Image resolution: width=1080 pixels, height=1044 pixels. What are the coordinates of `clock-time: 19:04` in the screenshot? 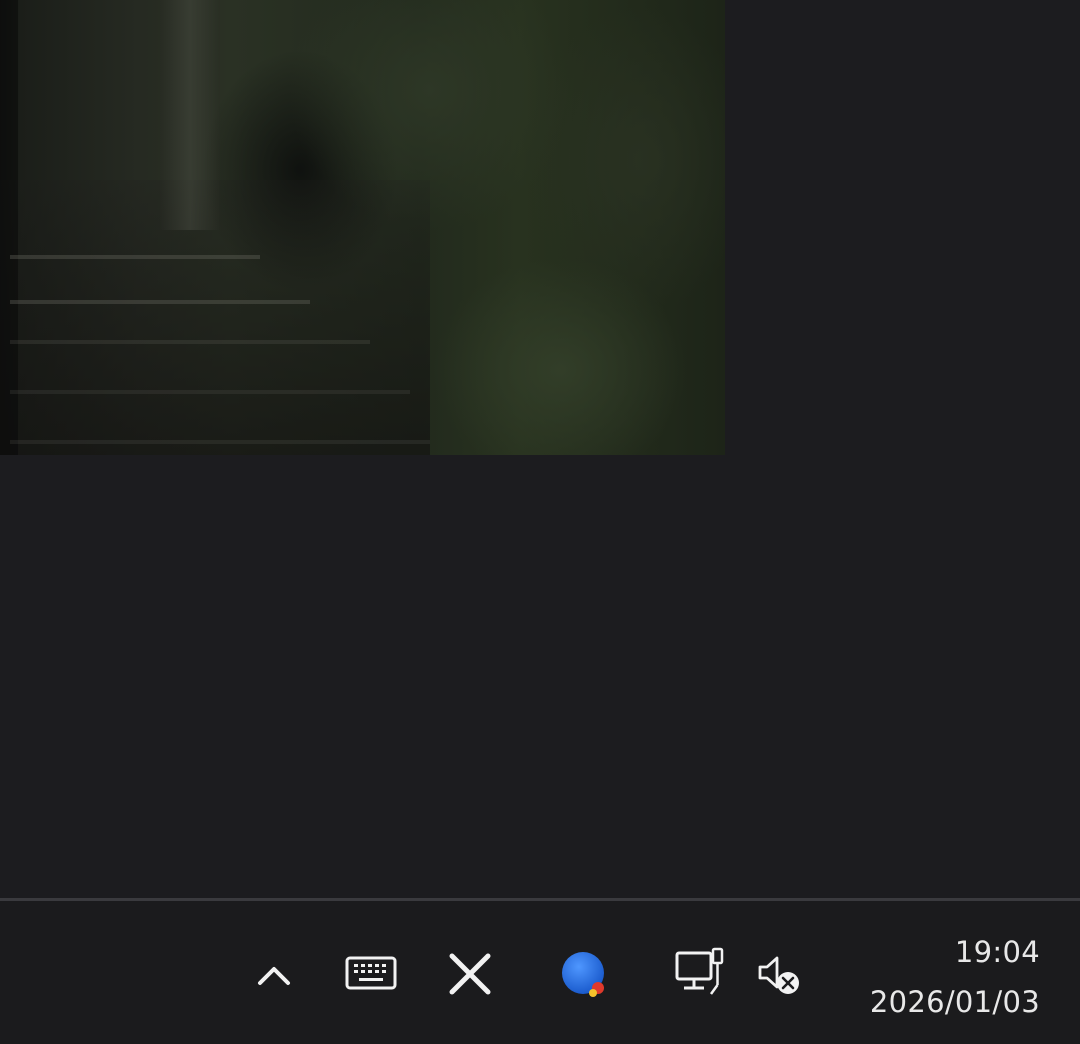 It's located at (997, 952).